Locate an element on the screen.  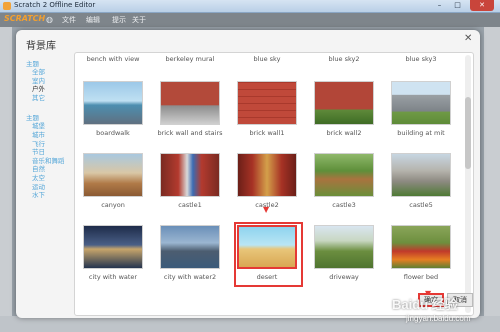
backdrop-label: brick wall and stairs is located at coordinates (190, 133).